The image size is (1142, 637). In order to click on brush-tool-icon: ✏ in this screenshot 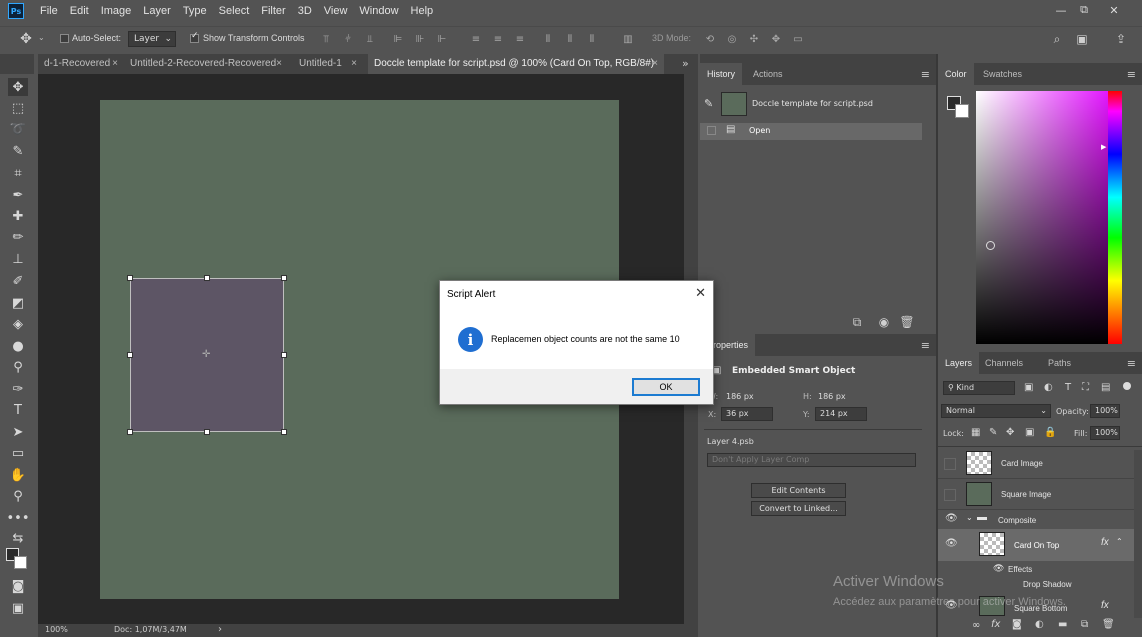, I will do `click(18, 237)`.